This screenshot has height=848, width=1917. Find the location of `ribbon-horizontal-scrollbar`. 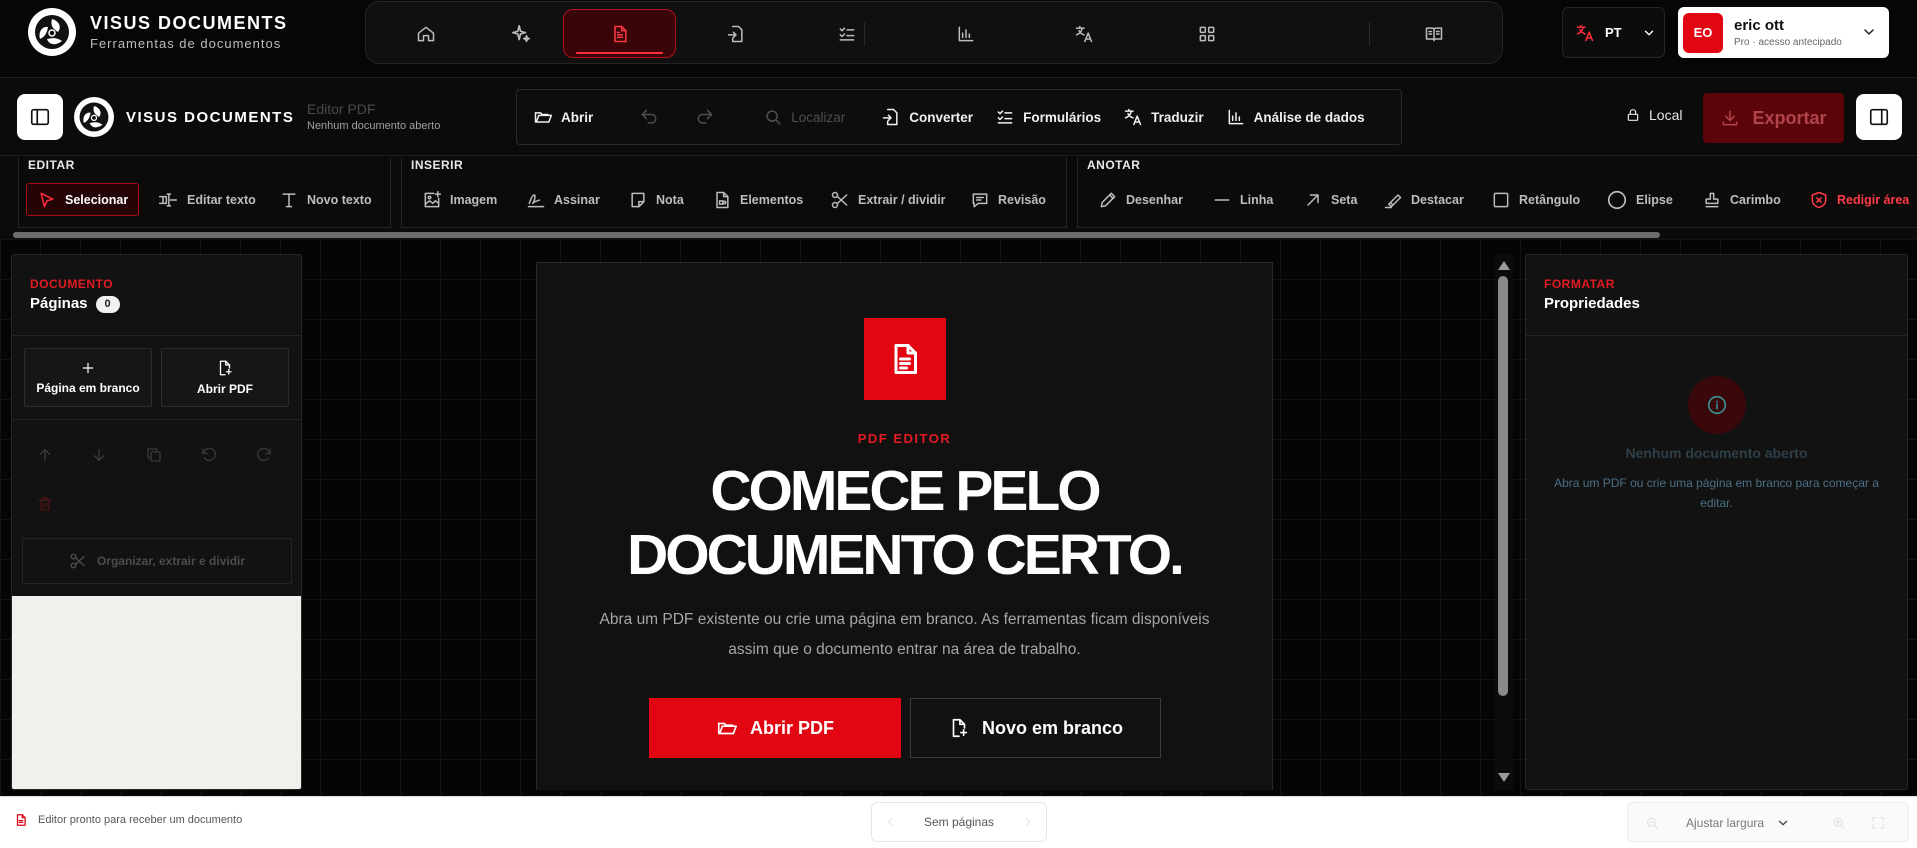

ribbon-horizontal-scrollbar is located at coordinates (958, 235).